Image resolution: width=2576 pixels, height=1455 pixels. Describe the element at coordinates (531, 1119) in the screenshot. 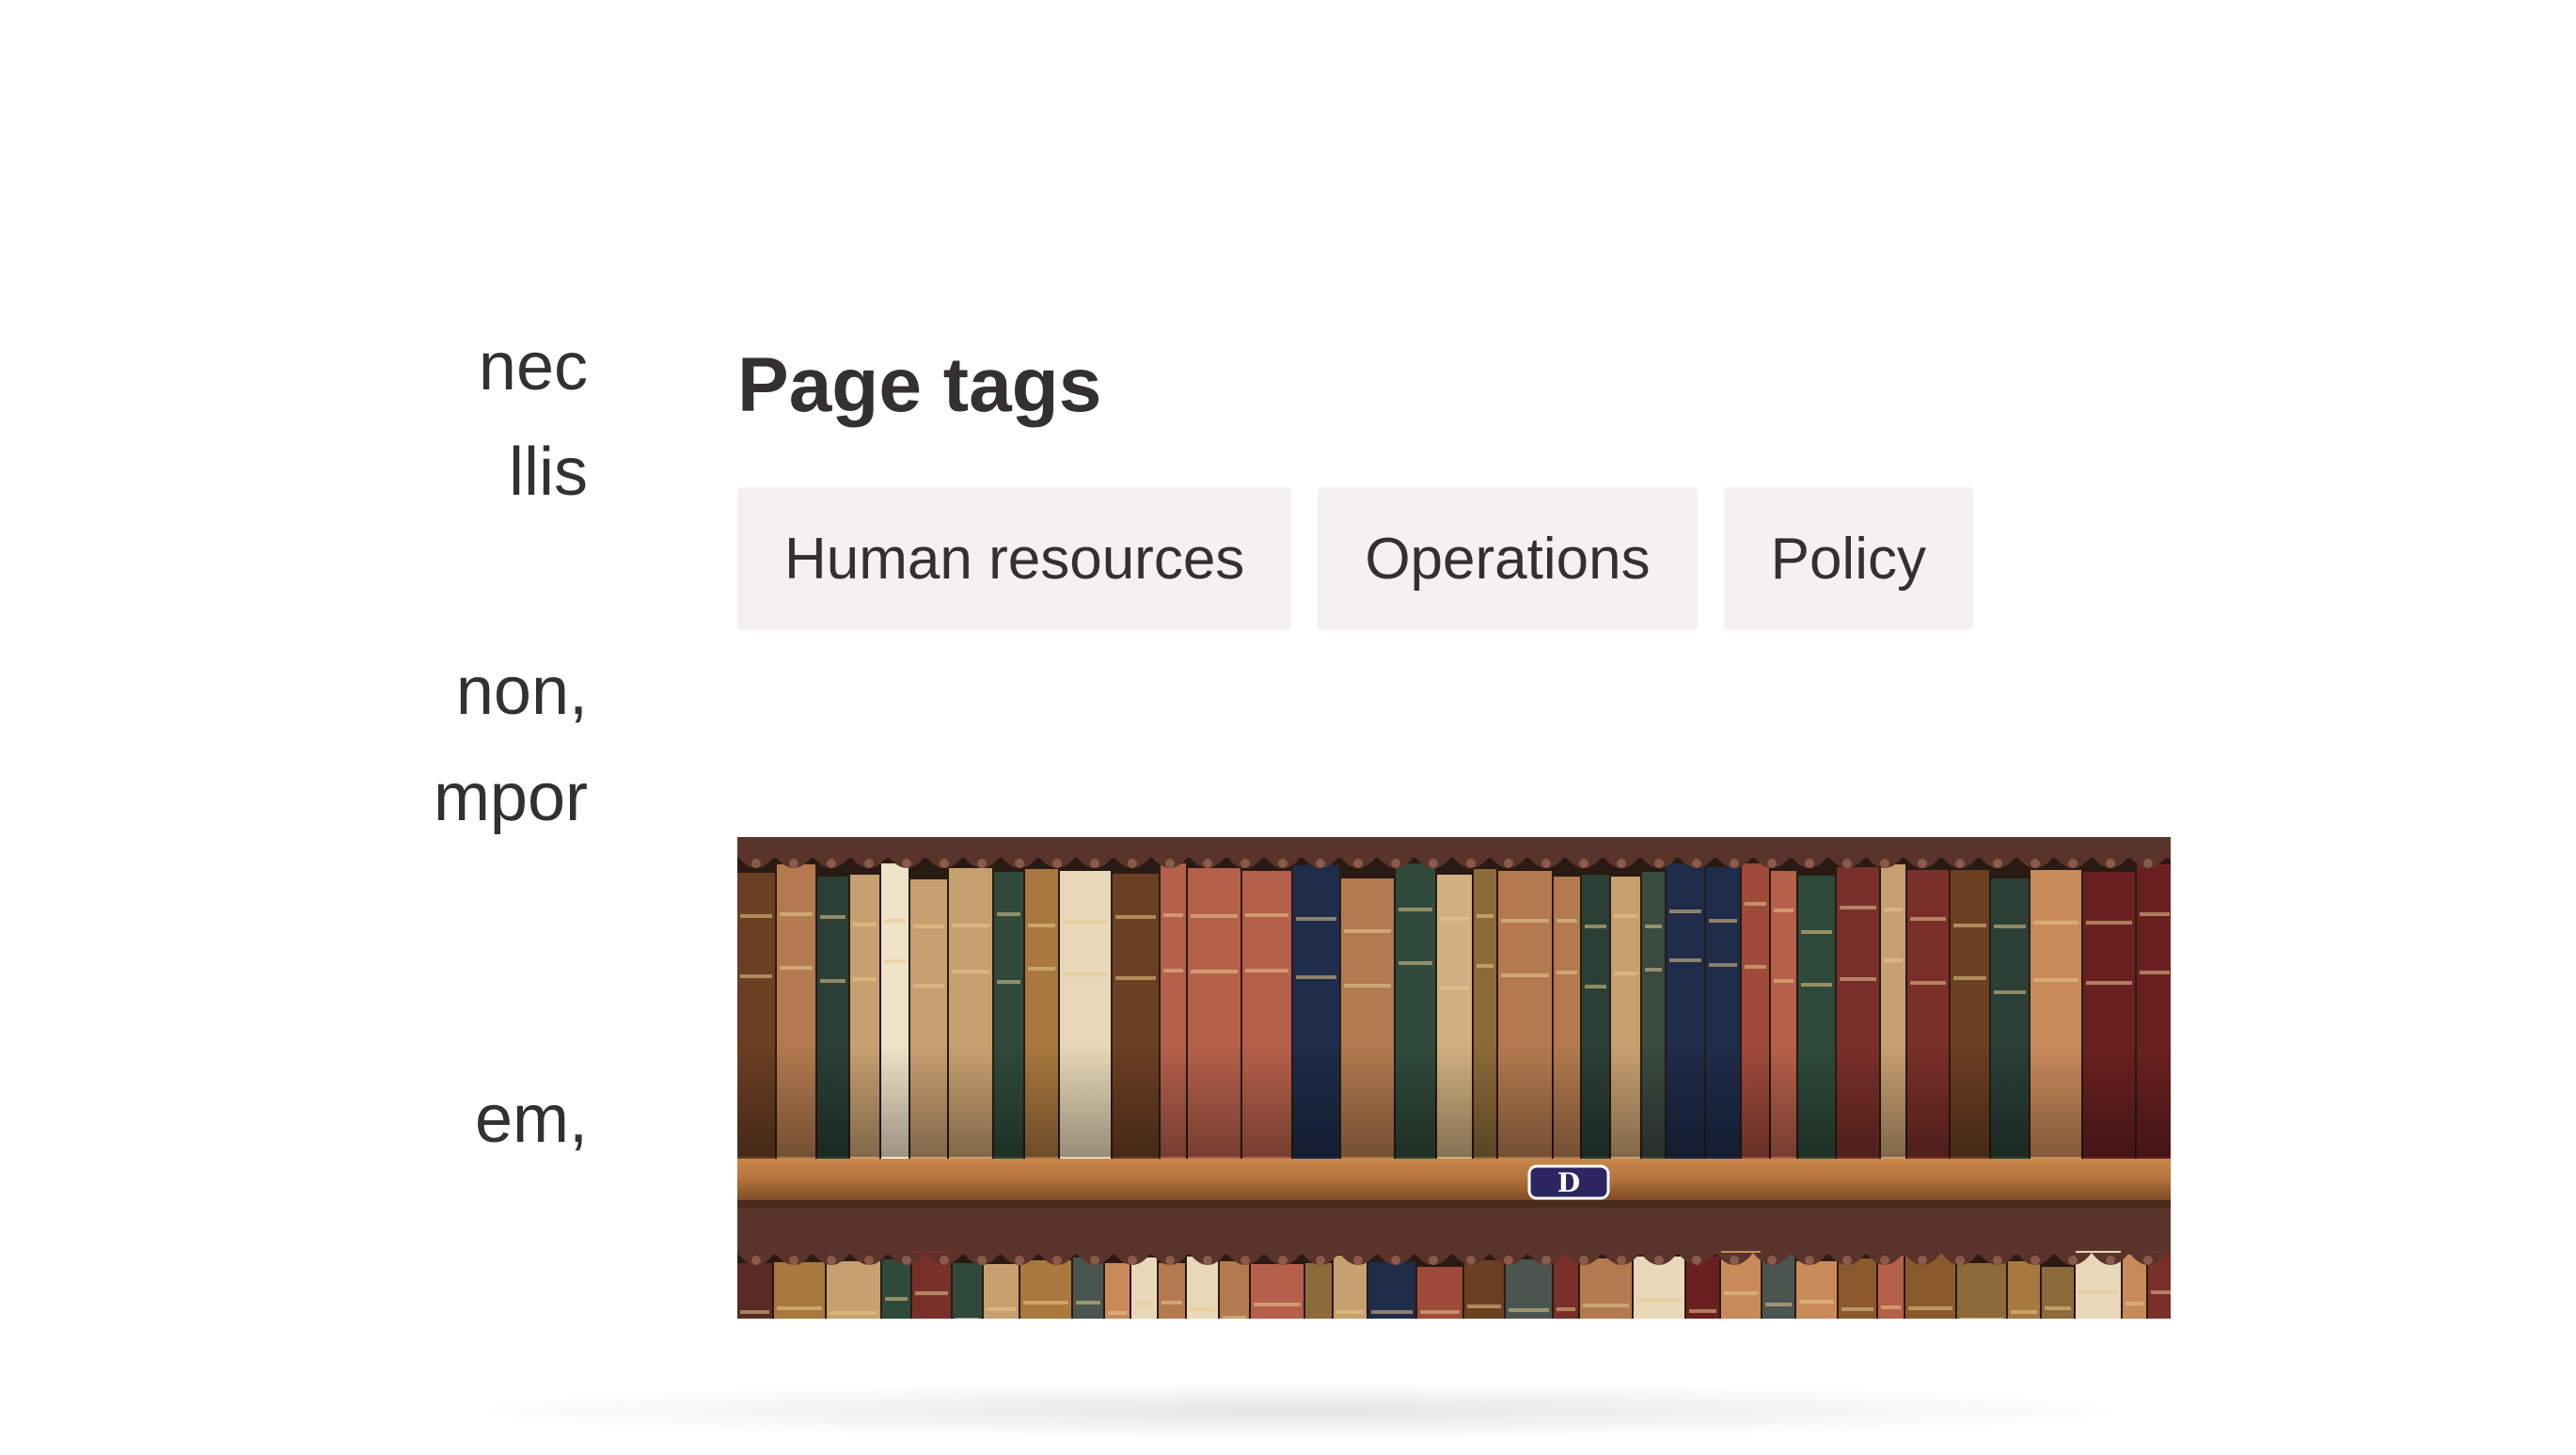

I see `body-text-line: em,` at that location.